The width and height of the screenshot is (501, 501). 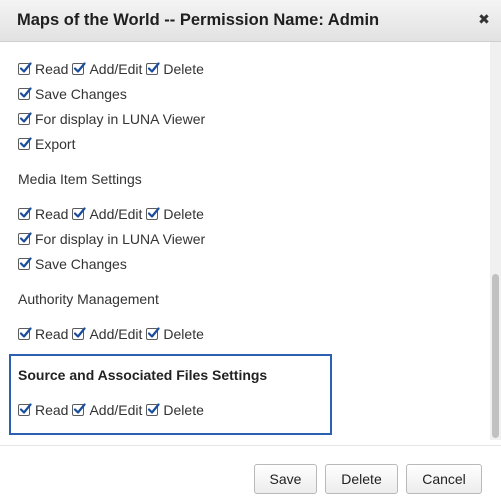 I want to click on delete-option: Delete, so click(x=175, y=69).